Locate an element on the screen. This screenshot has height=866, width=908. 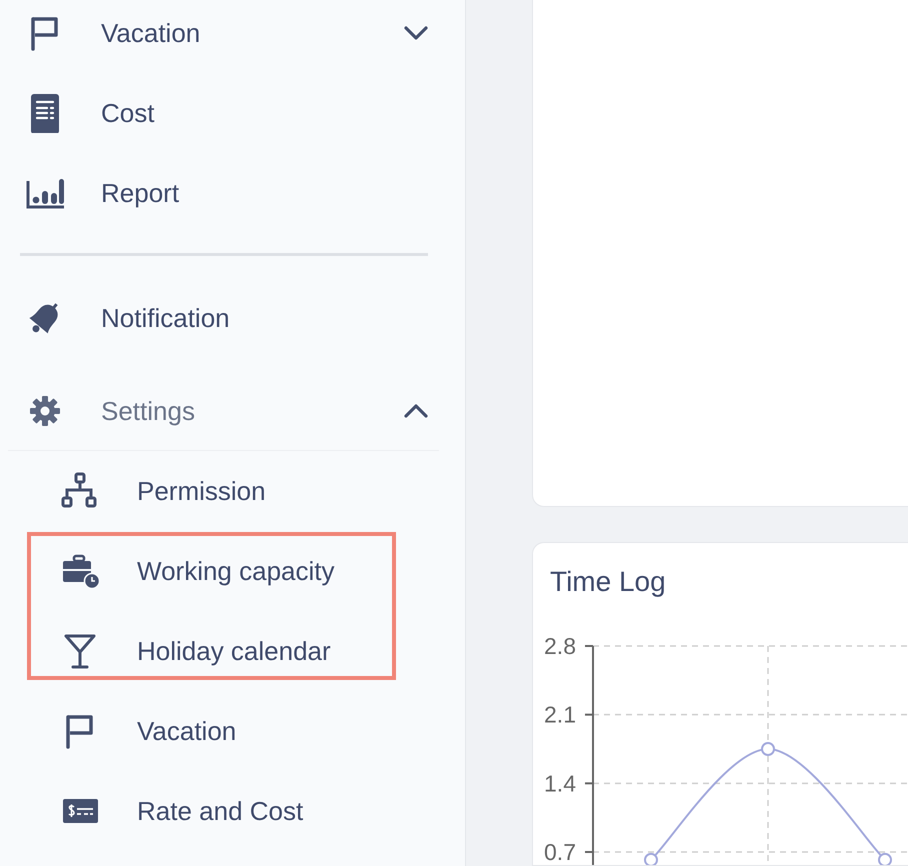
submenu-item: Rate and Cost is located at coordinates (232, 811).